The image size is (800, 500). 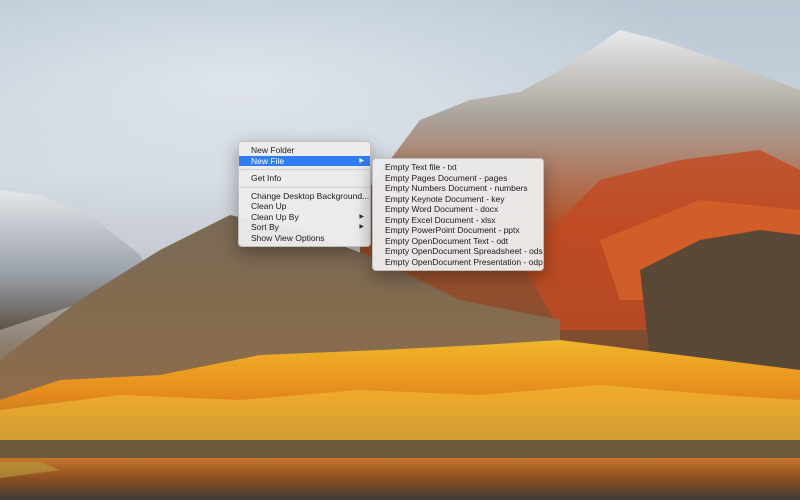 I want to click on submenu-item-label: Empty Word Document - docx, so click(x=442, y=209).